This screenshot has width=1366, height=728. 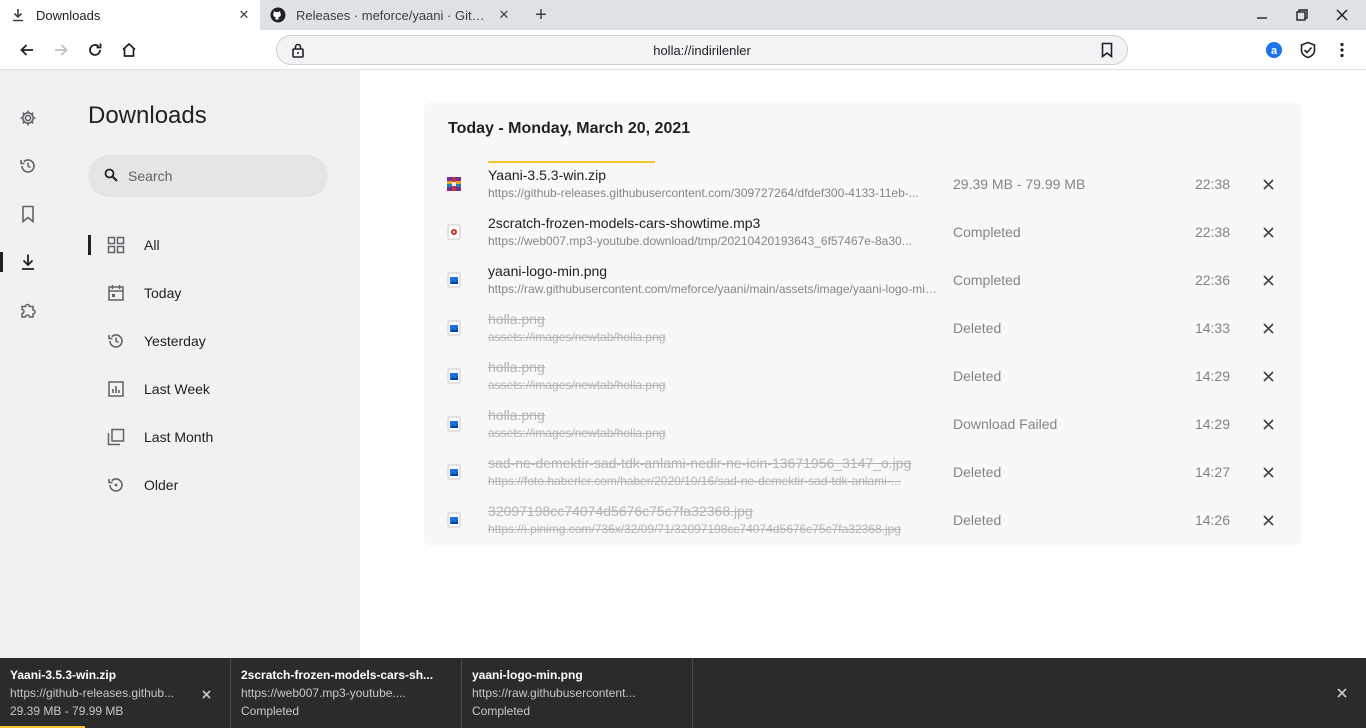 I want to click on download-time: 14:29, so click(x=1212, y=376).